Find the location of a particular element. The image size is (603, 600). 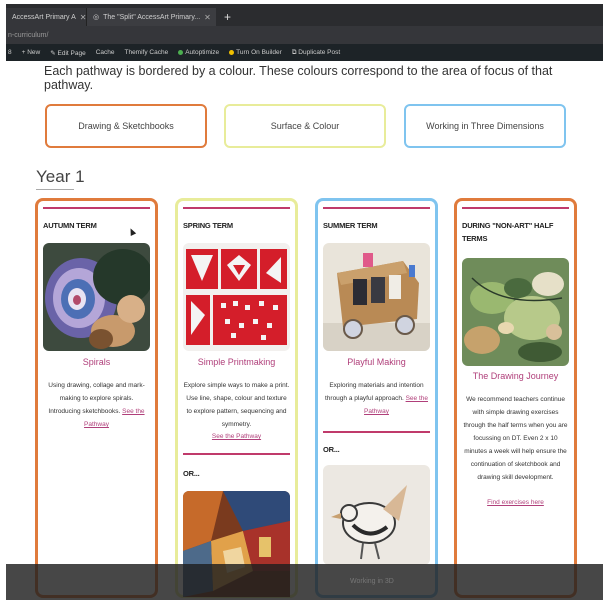

builder-icon is located at coordinates (232, 52).